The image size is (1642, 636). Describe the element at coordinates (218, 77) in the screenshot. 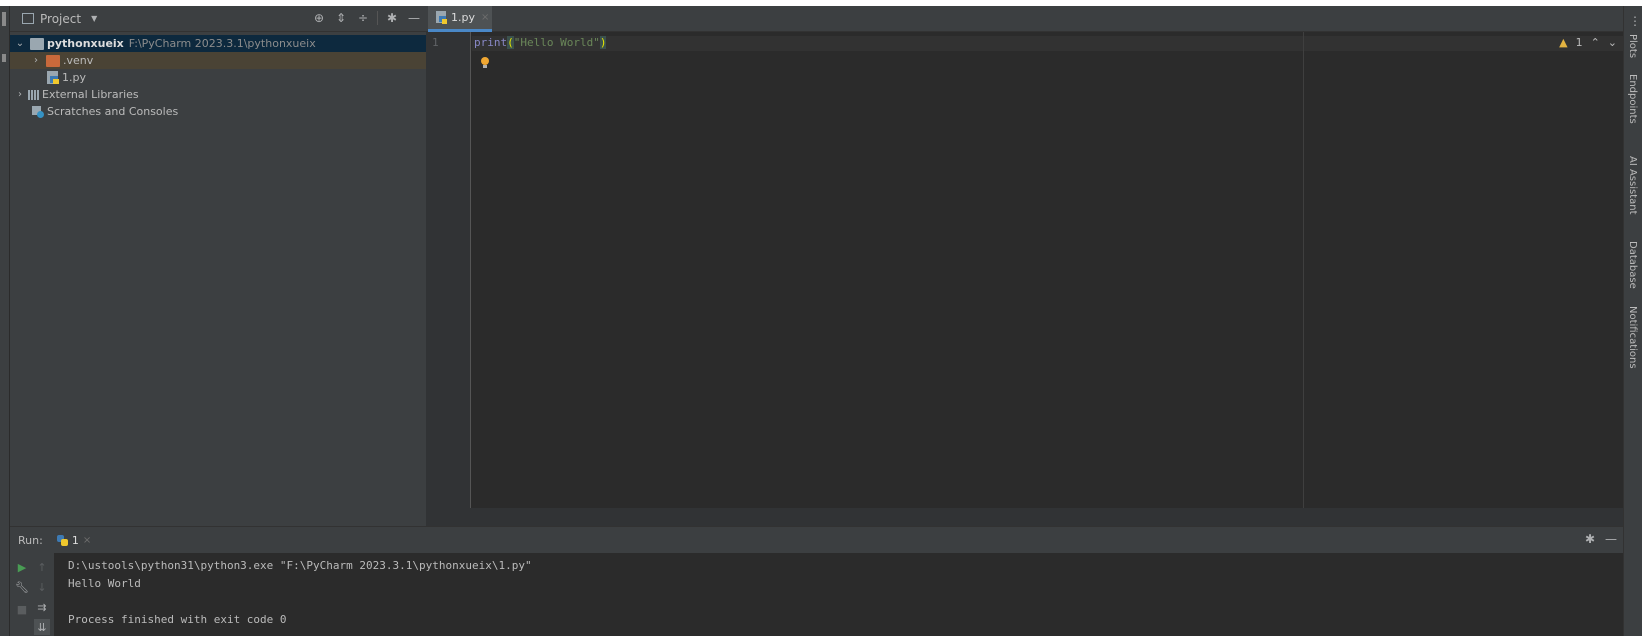

I see `tree-item-file: 1.py` at that location.